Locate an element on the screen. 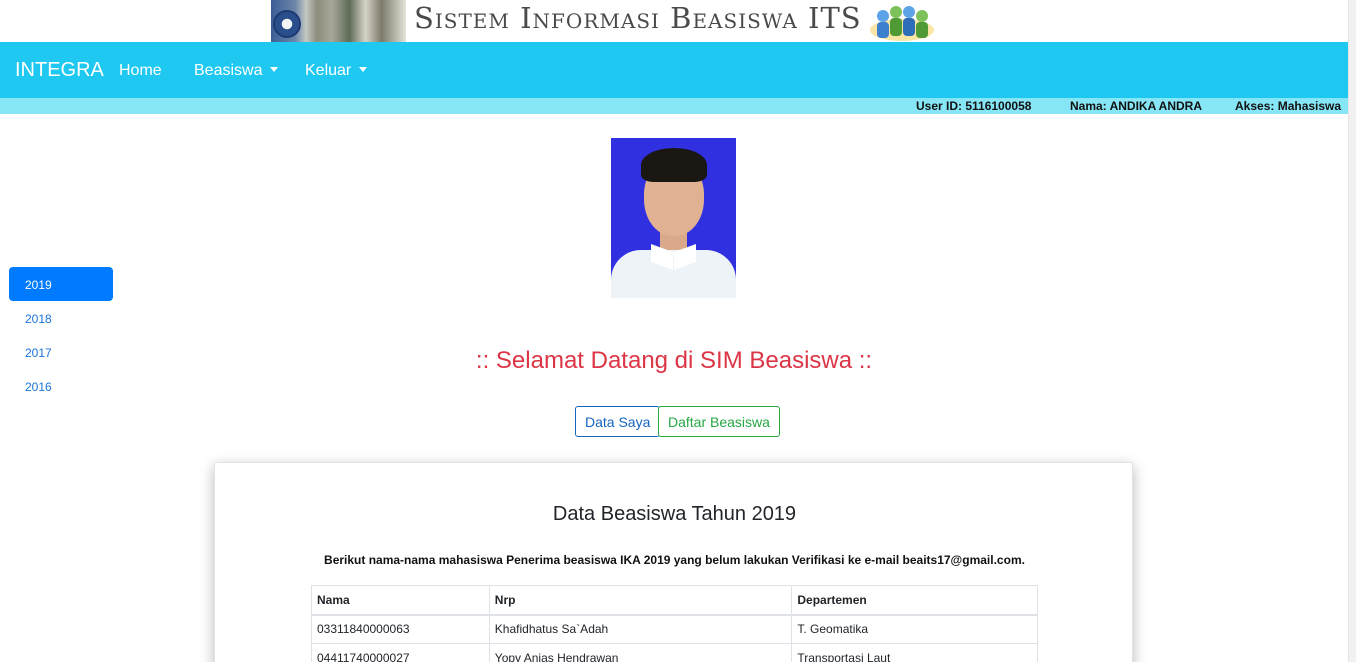  header-banner: Sistem Informasi Beasiswa ITS is located at coordinates (674, 21).